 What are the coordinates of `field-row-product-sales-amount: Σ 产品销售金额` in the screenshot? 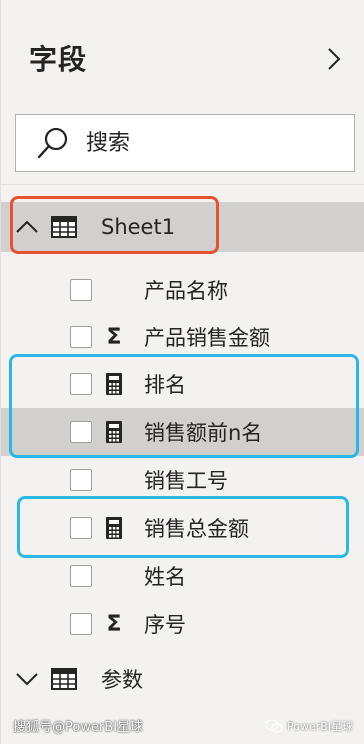 It's located at (182, 337).